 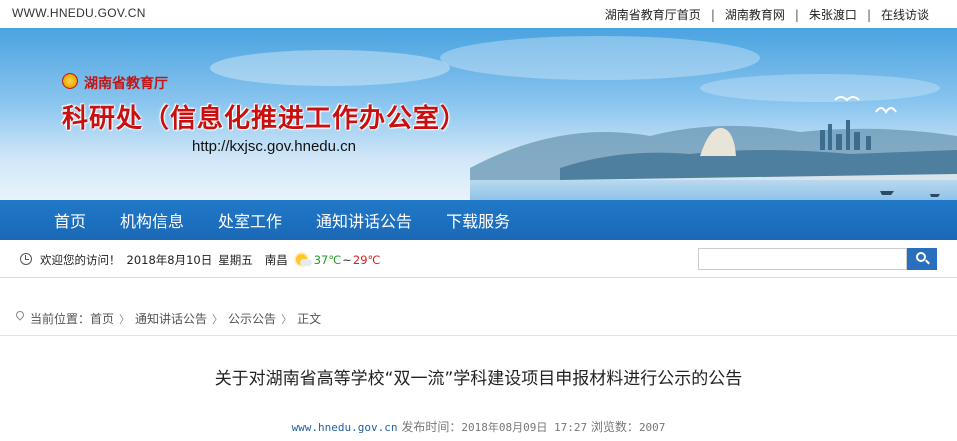 What do you see at coordinates (366, 260) in the screenshot?
I see `temperature-high: 29℃` at bounding box center [366, 260].